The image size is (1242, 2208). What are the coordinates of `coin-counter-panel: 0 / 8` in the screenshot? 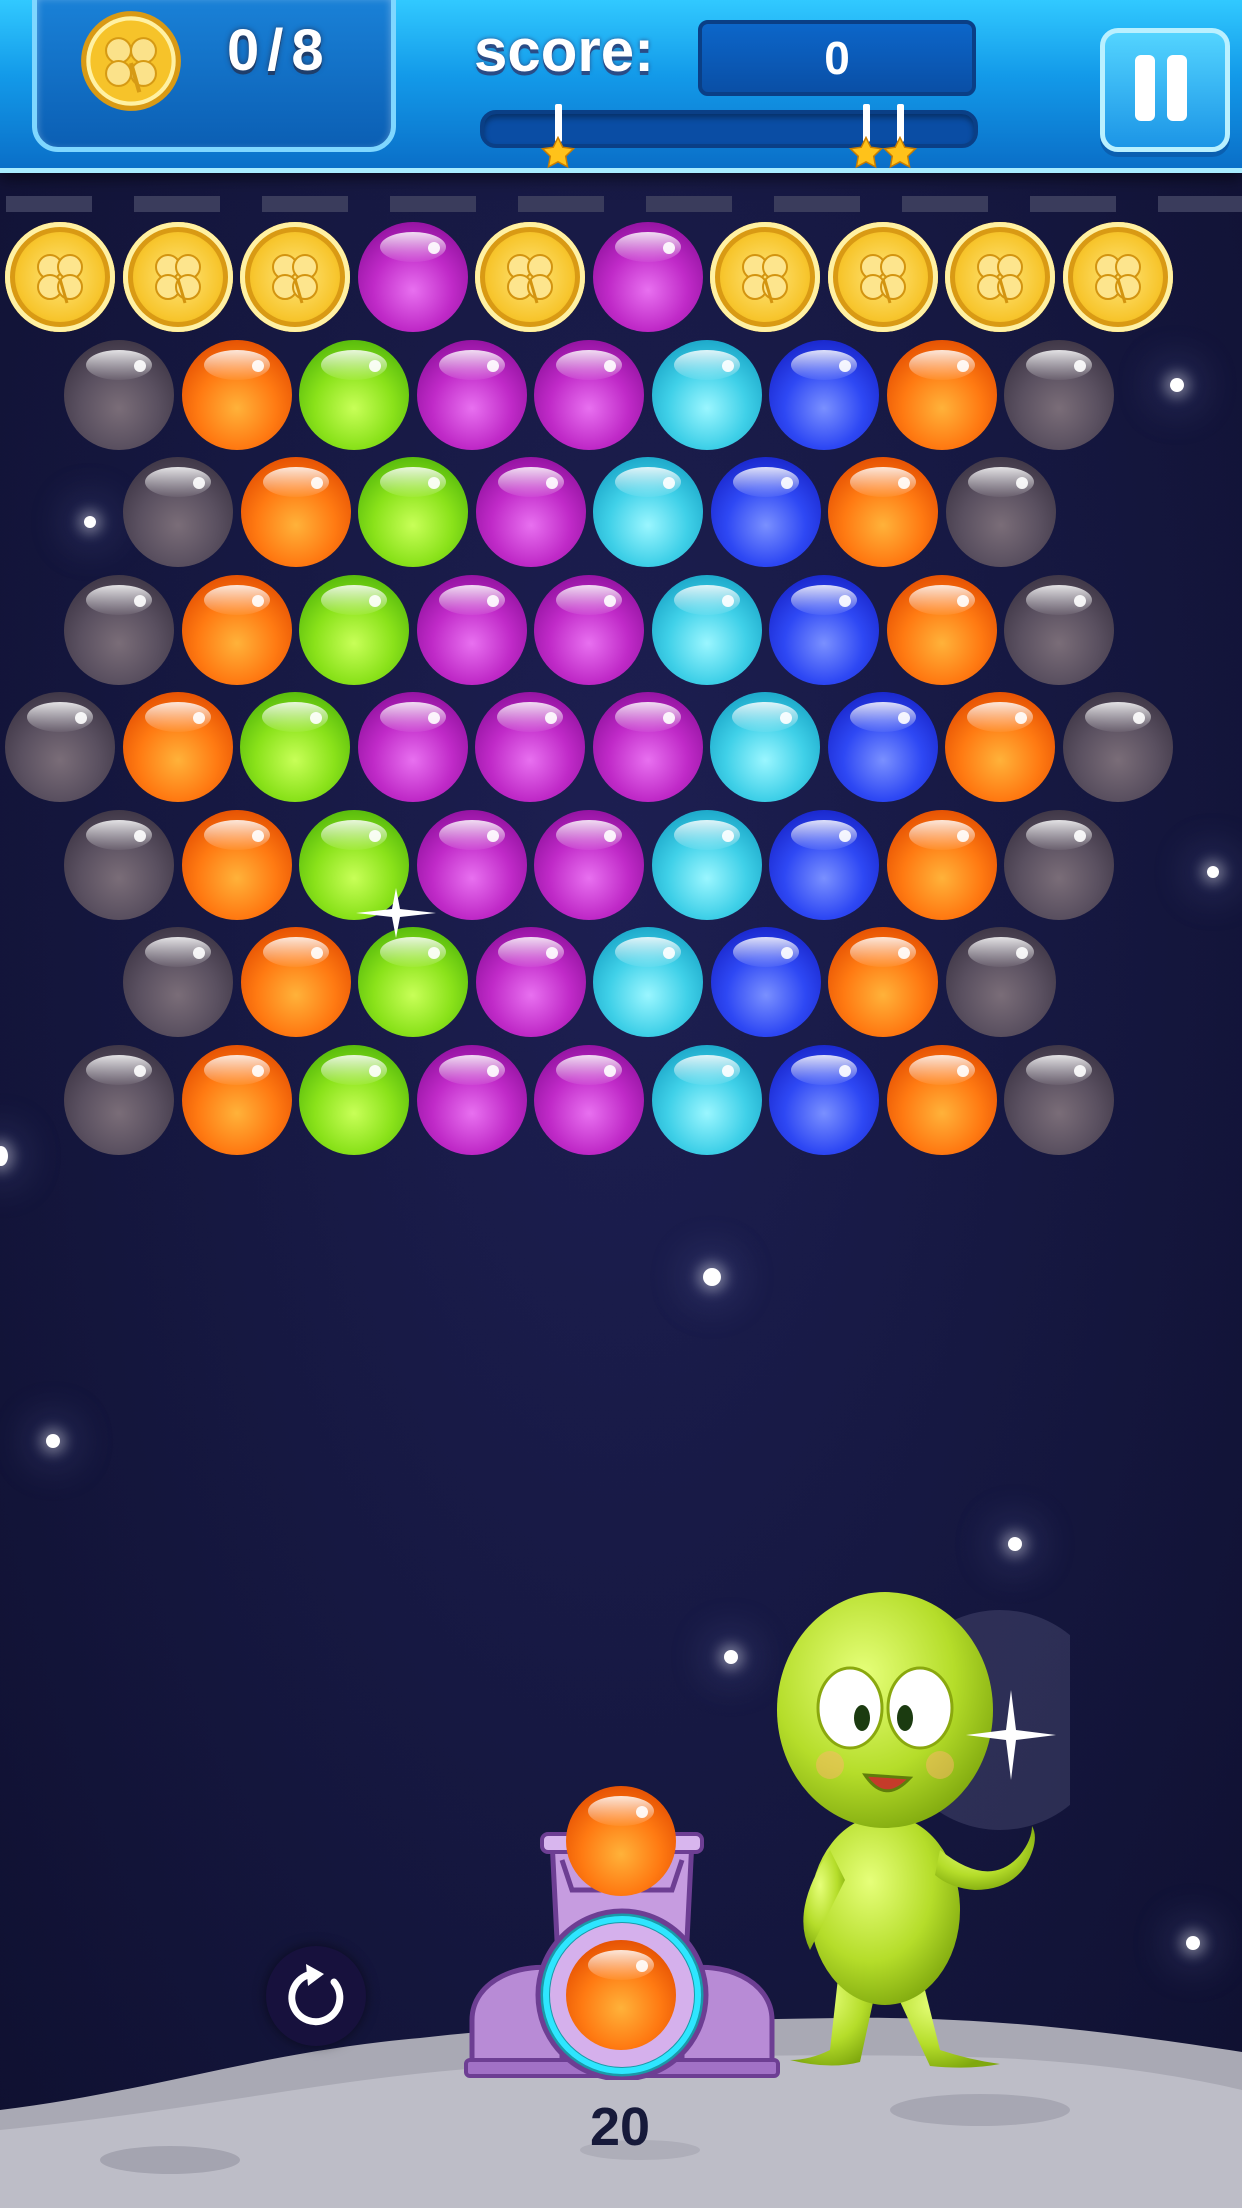 It's located at (214, 76).